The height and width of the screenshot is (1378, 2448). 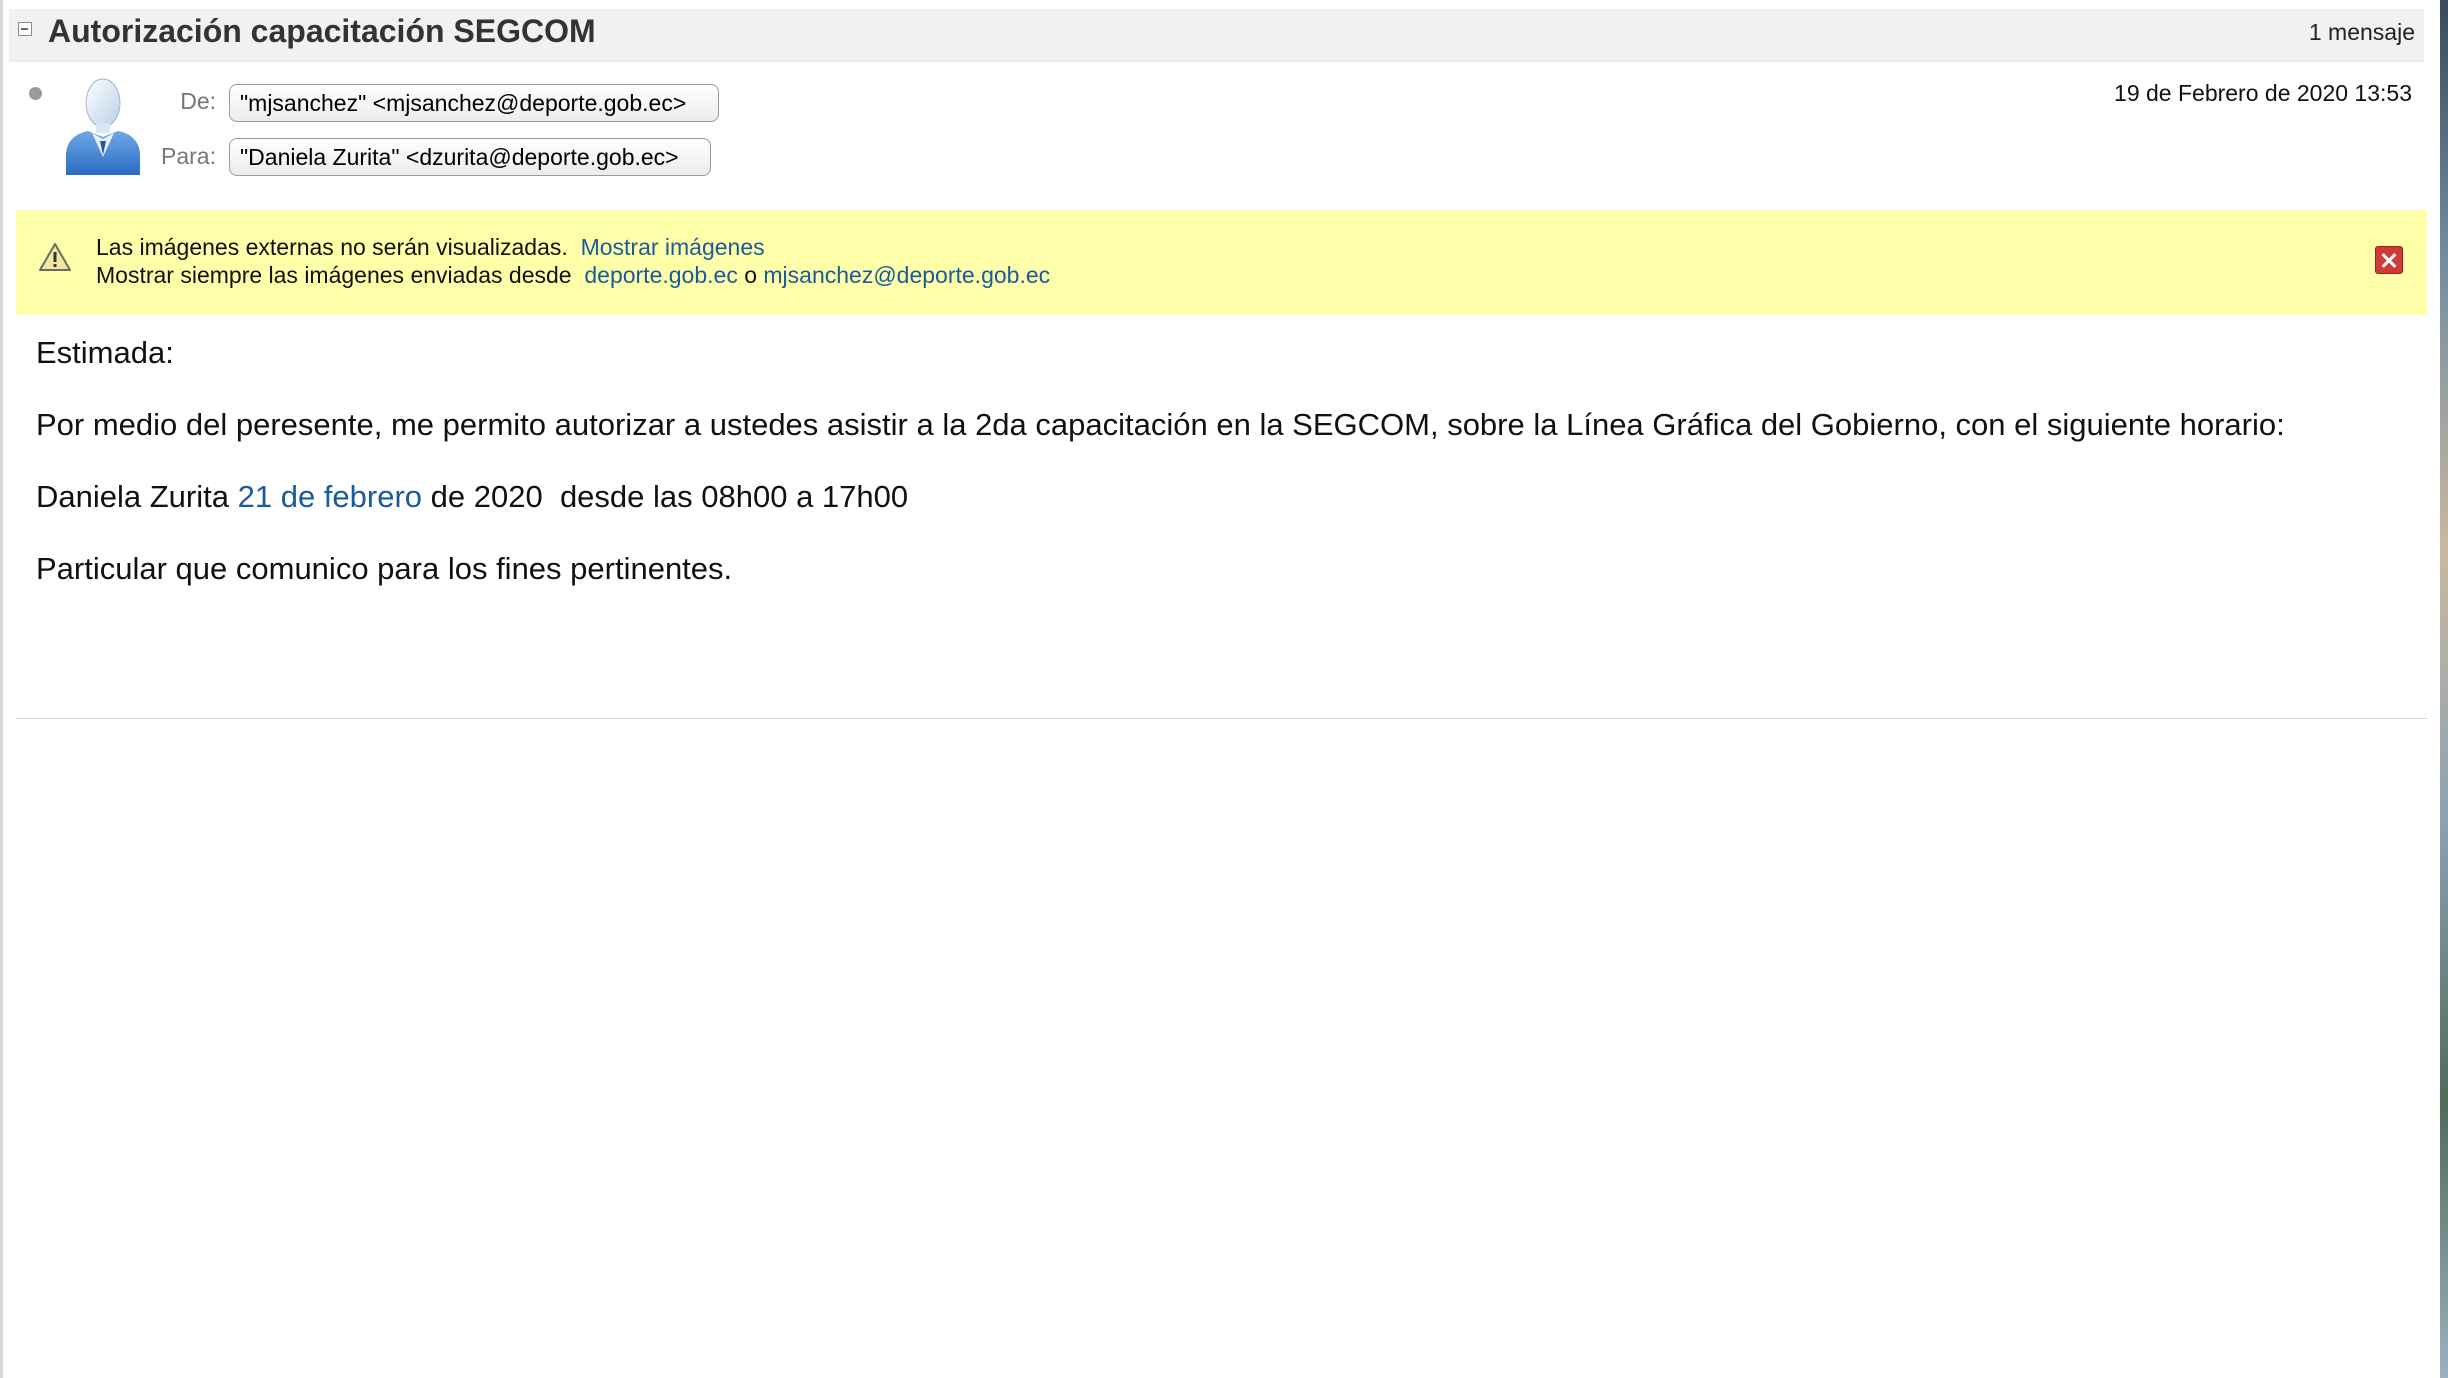 What do you see at coordinates (673, 247) in the screenshot?
I see `show-images-link: Mostrar imágenes` at bounding box center [673, 247].